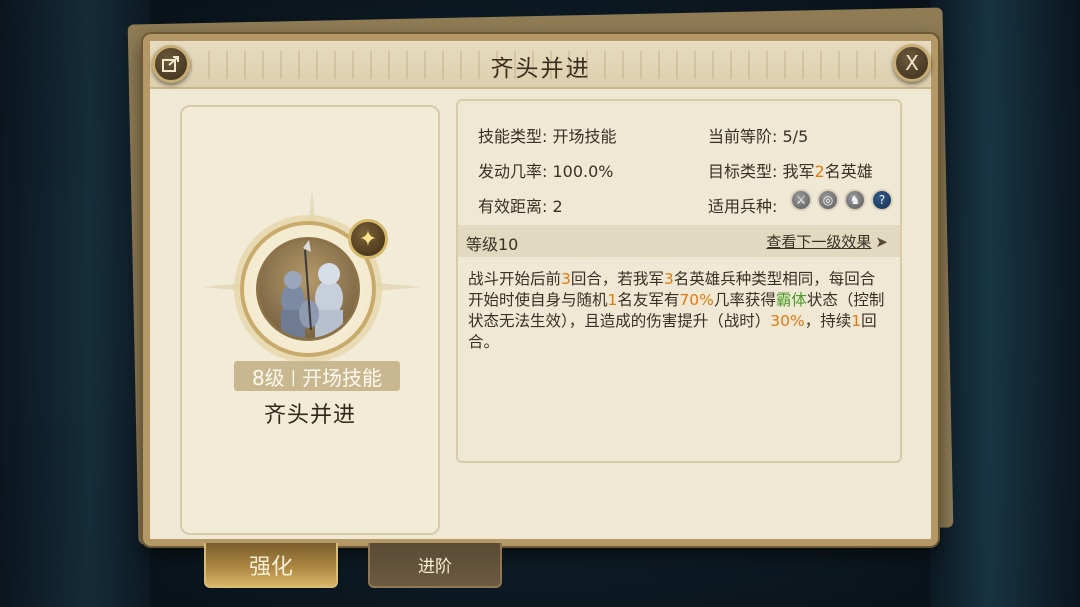 This screenshot has width=1080, height=607. Describe the element at coordinates (557, 206) in the screenshot. I see `range-value: 2` at that location.